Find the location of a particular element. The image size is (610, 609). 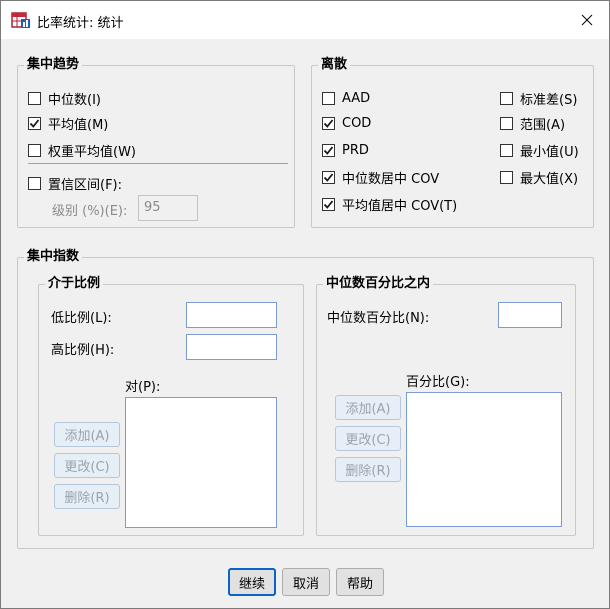

cod-checkbox-box is located at coordinates (328, 123).